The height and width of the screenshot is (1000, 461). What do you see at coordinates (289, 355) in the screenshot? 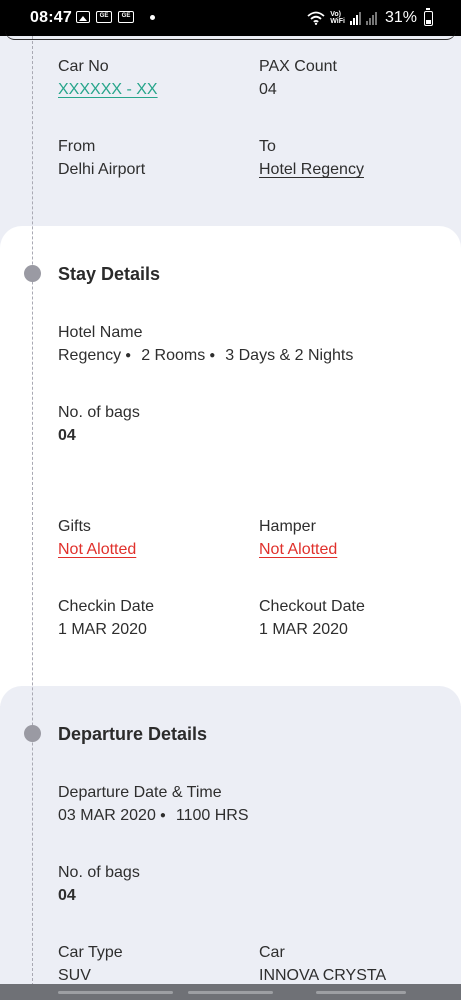
I see `stay-duration: 3 Days & 2 Nights` at bounding box center [289, 355].